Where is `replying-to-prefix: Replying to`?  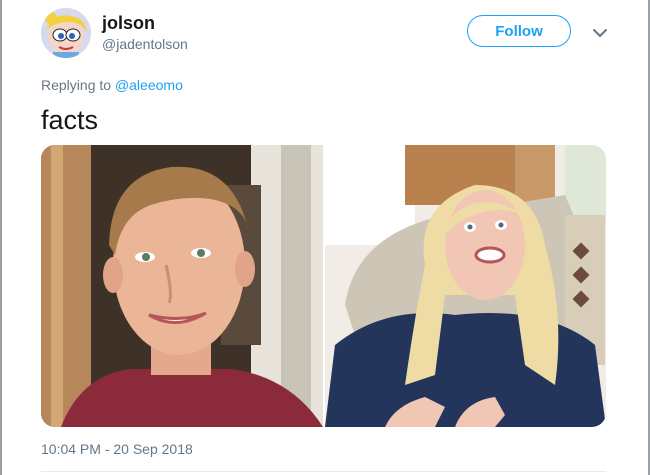
replying-to-prefix: Replying to is located at coordinates (78, 85).